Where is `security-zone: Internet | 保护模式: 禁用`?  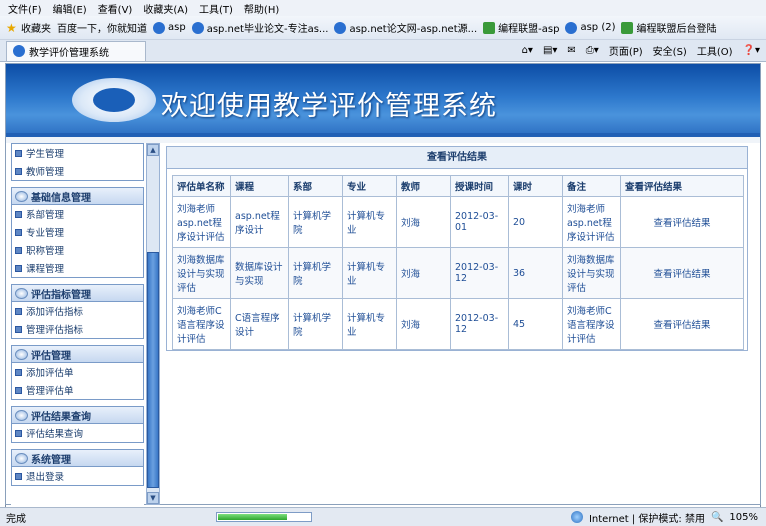
security-zone: Internet | 保护模式: 禁用 is located at coordinates (647, 517).